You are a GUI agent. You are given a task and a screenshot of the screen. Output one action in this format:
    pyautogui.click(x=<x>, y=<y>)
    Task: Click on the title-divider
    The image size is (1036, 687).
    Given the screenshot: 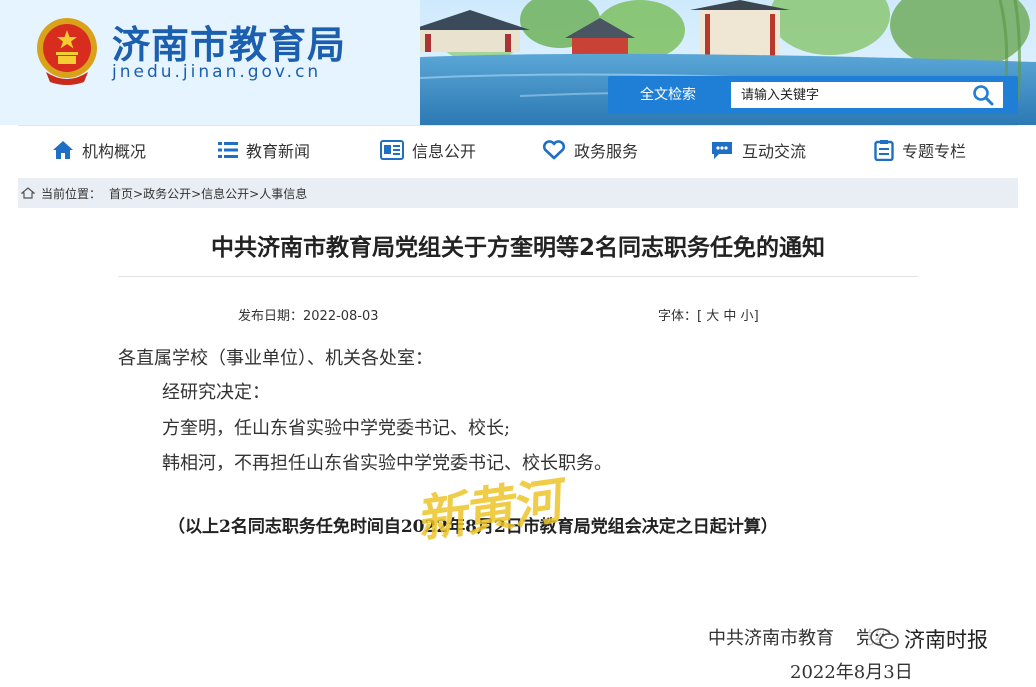 What is the action you would take?
    pyautogui.click(x=518, y=276)
    